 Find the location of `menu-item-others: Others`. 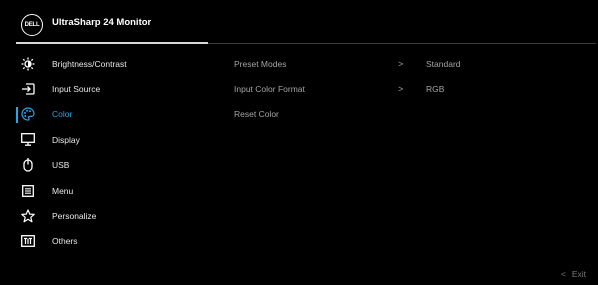

menu-item-others: Others is located at coordinates (105, 241).